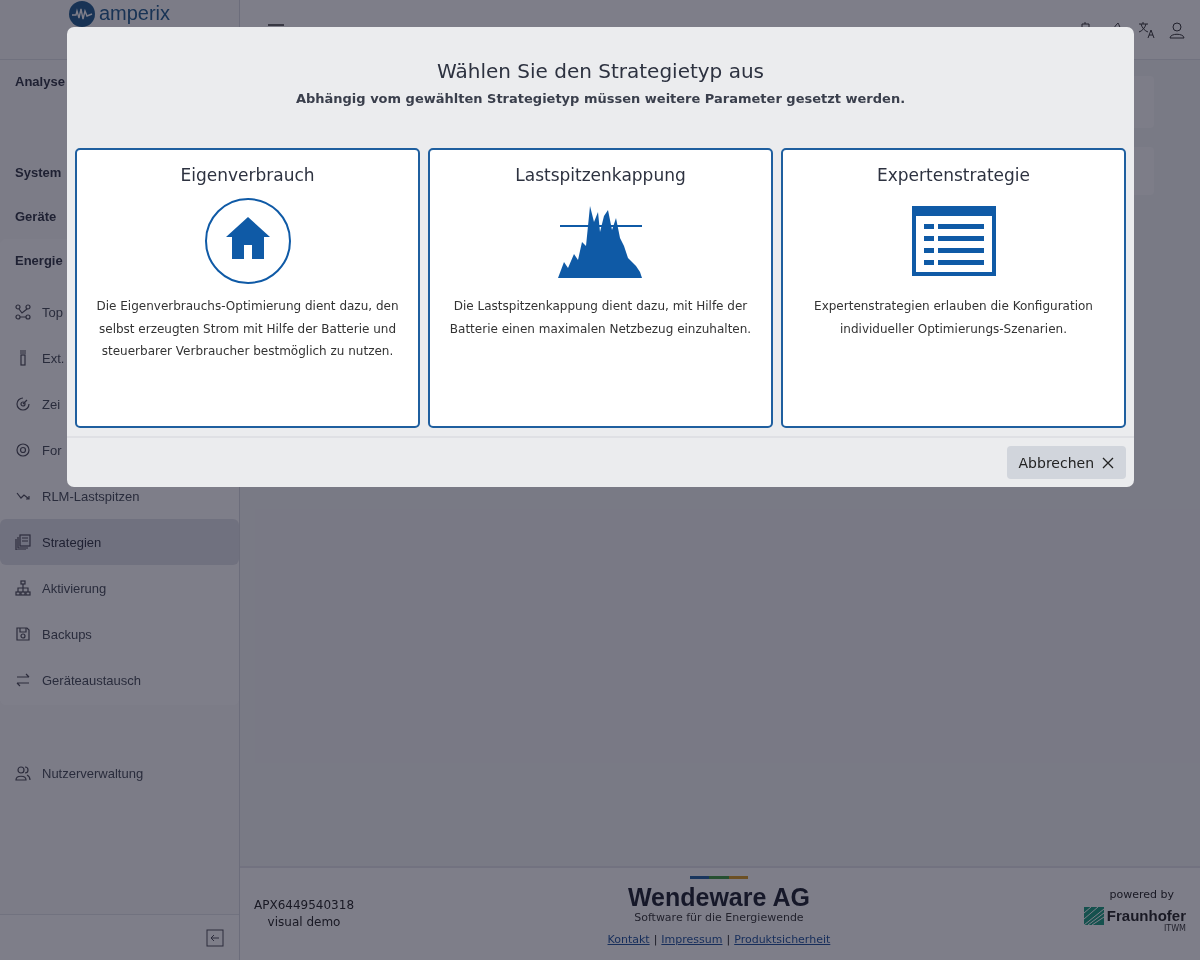 The height and width of the screenshot is (960, 1200). I want to click on card-title: Eigenverbrauch, so click(247, 175).